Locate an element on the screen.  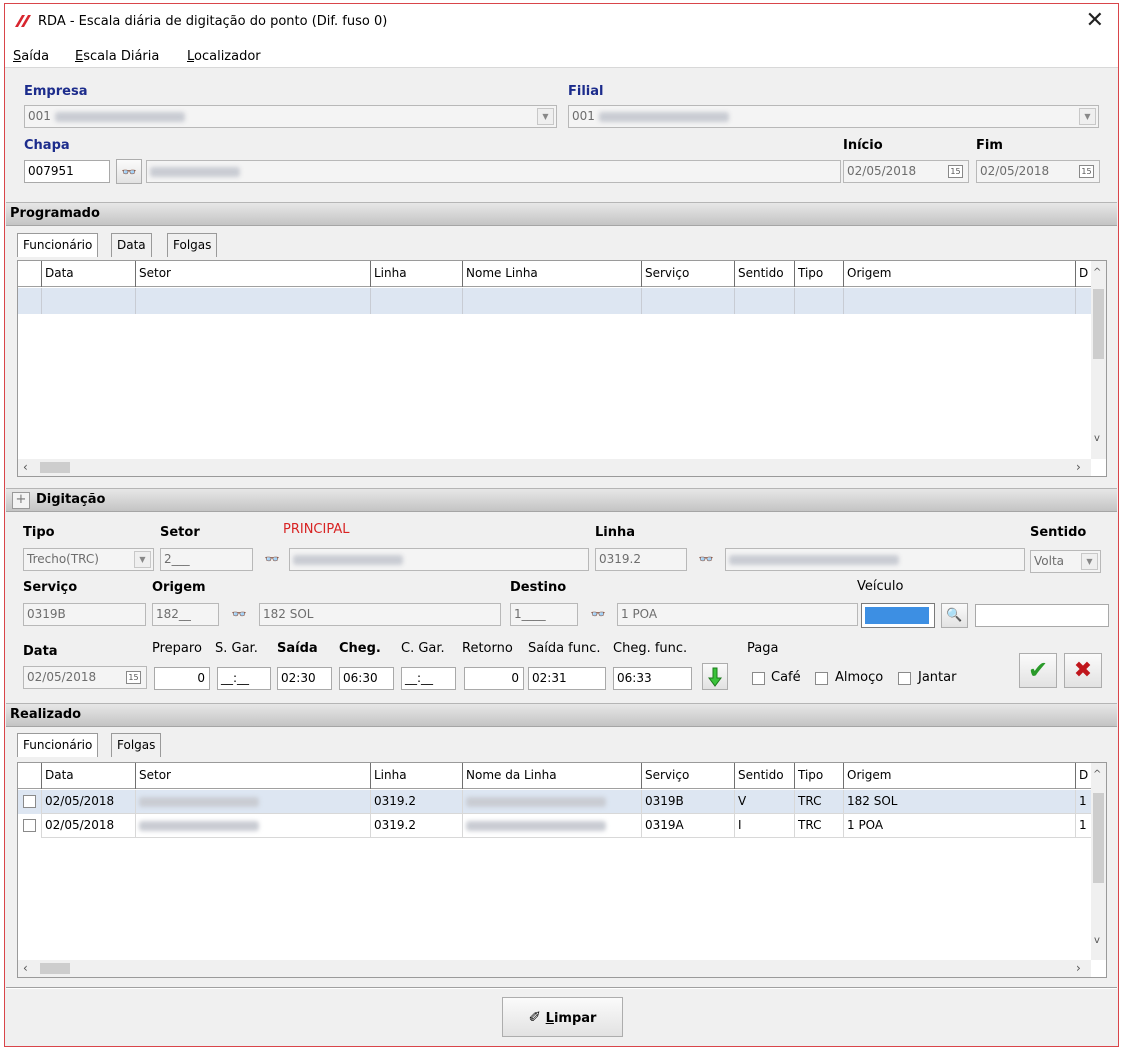
preparo-input: 0 is located at coordinates (182, 678).